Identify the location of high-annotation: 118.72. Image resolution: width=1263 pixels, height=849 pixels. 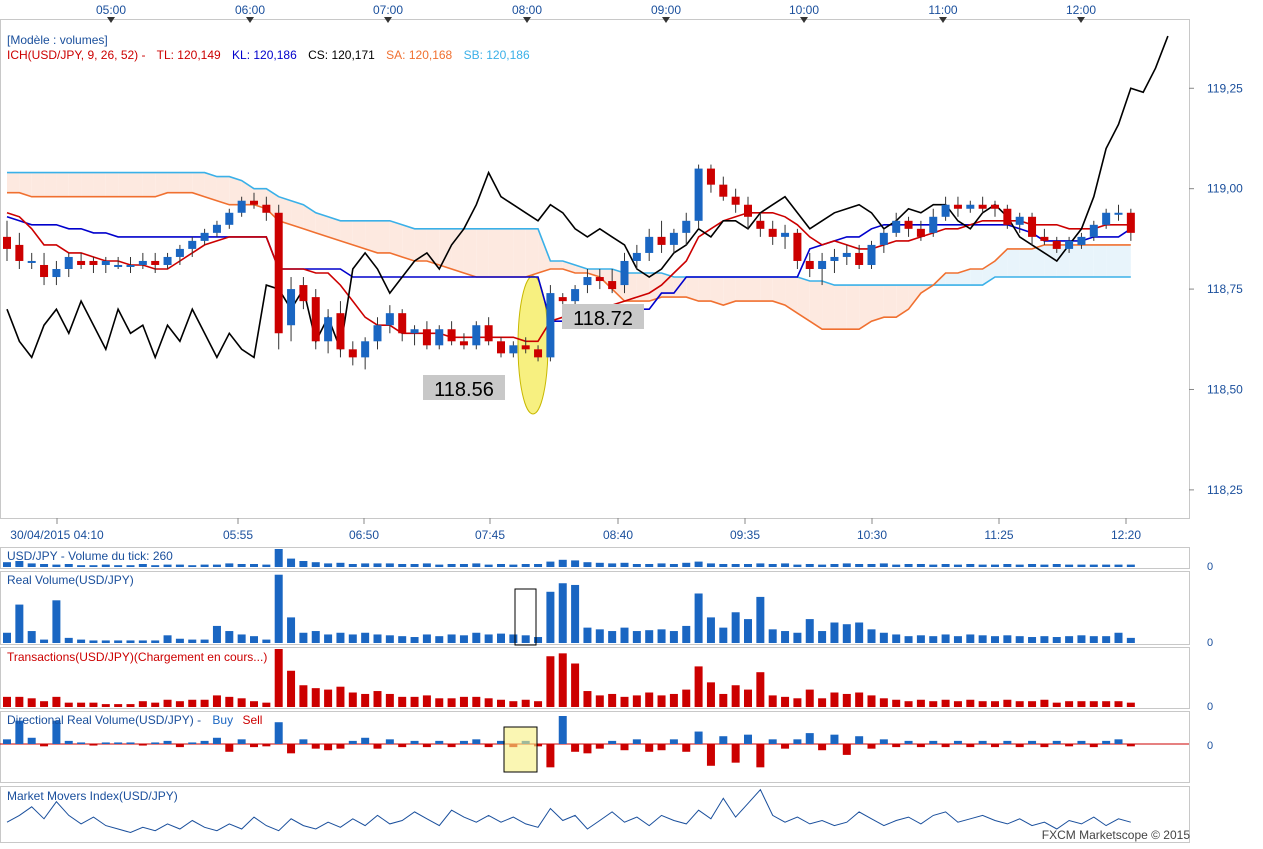
(603, 319).